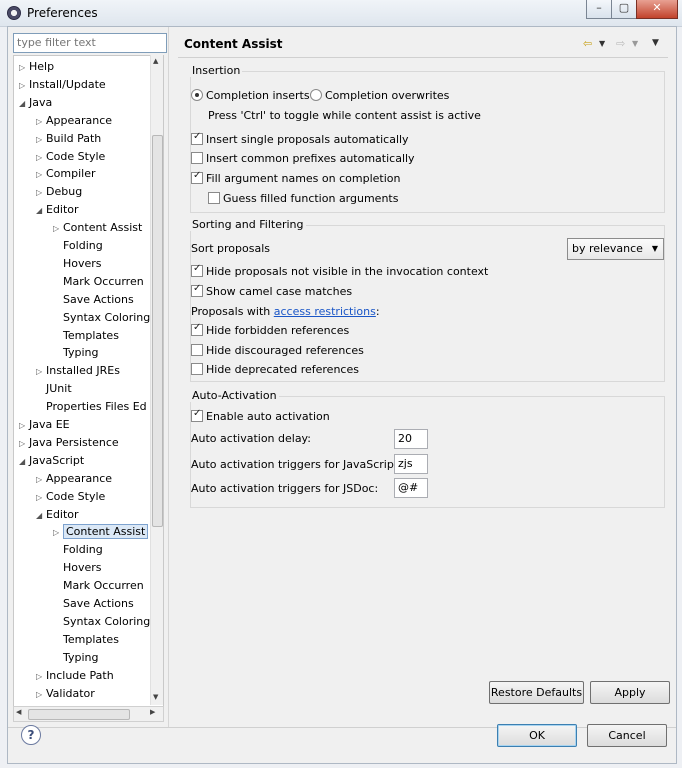 This screenshot has height=768, width=682. Describe the element at coordinates (156, 380) in the screenshot. I see `tree-vertical-scrollbar: ▲ ▼` at that location.